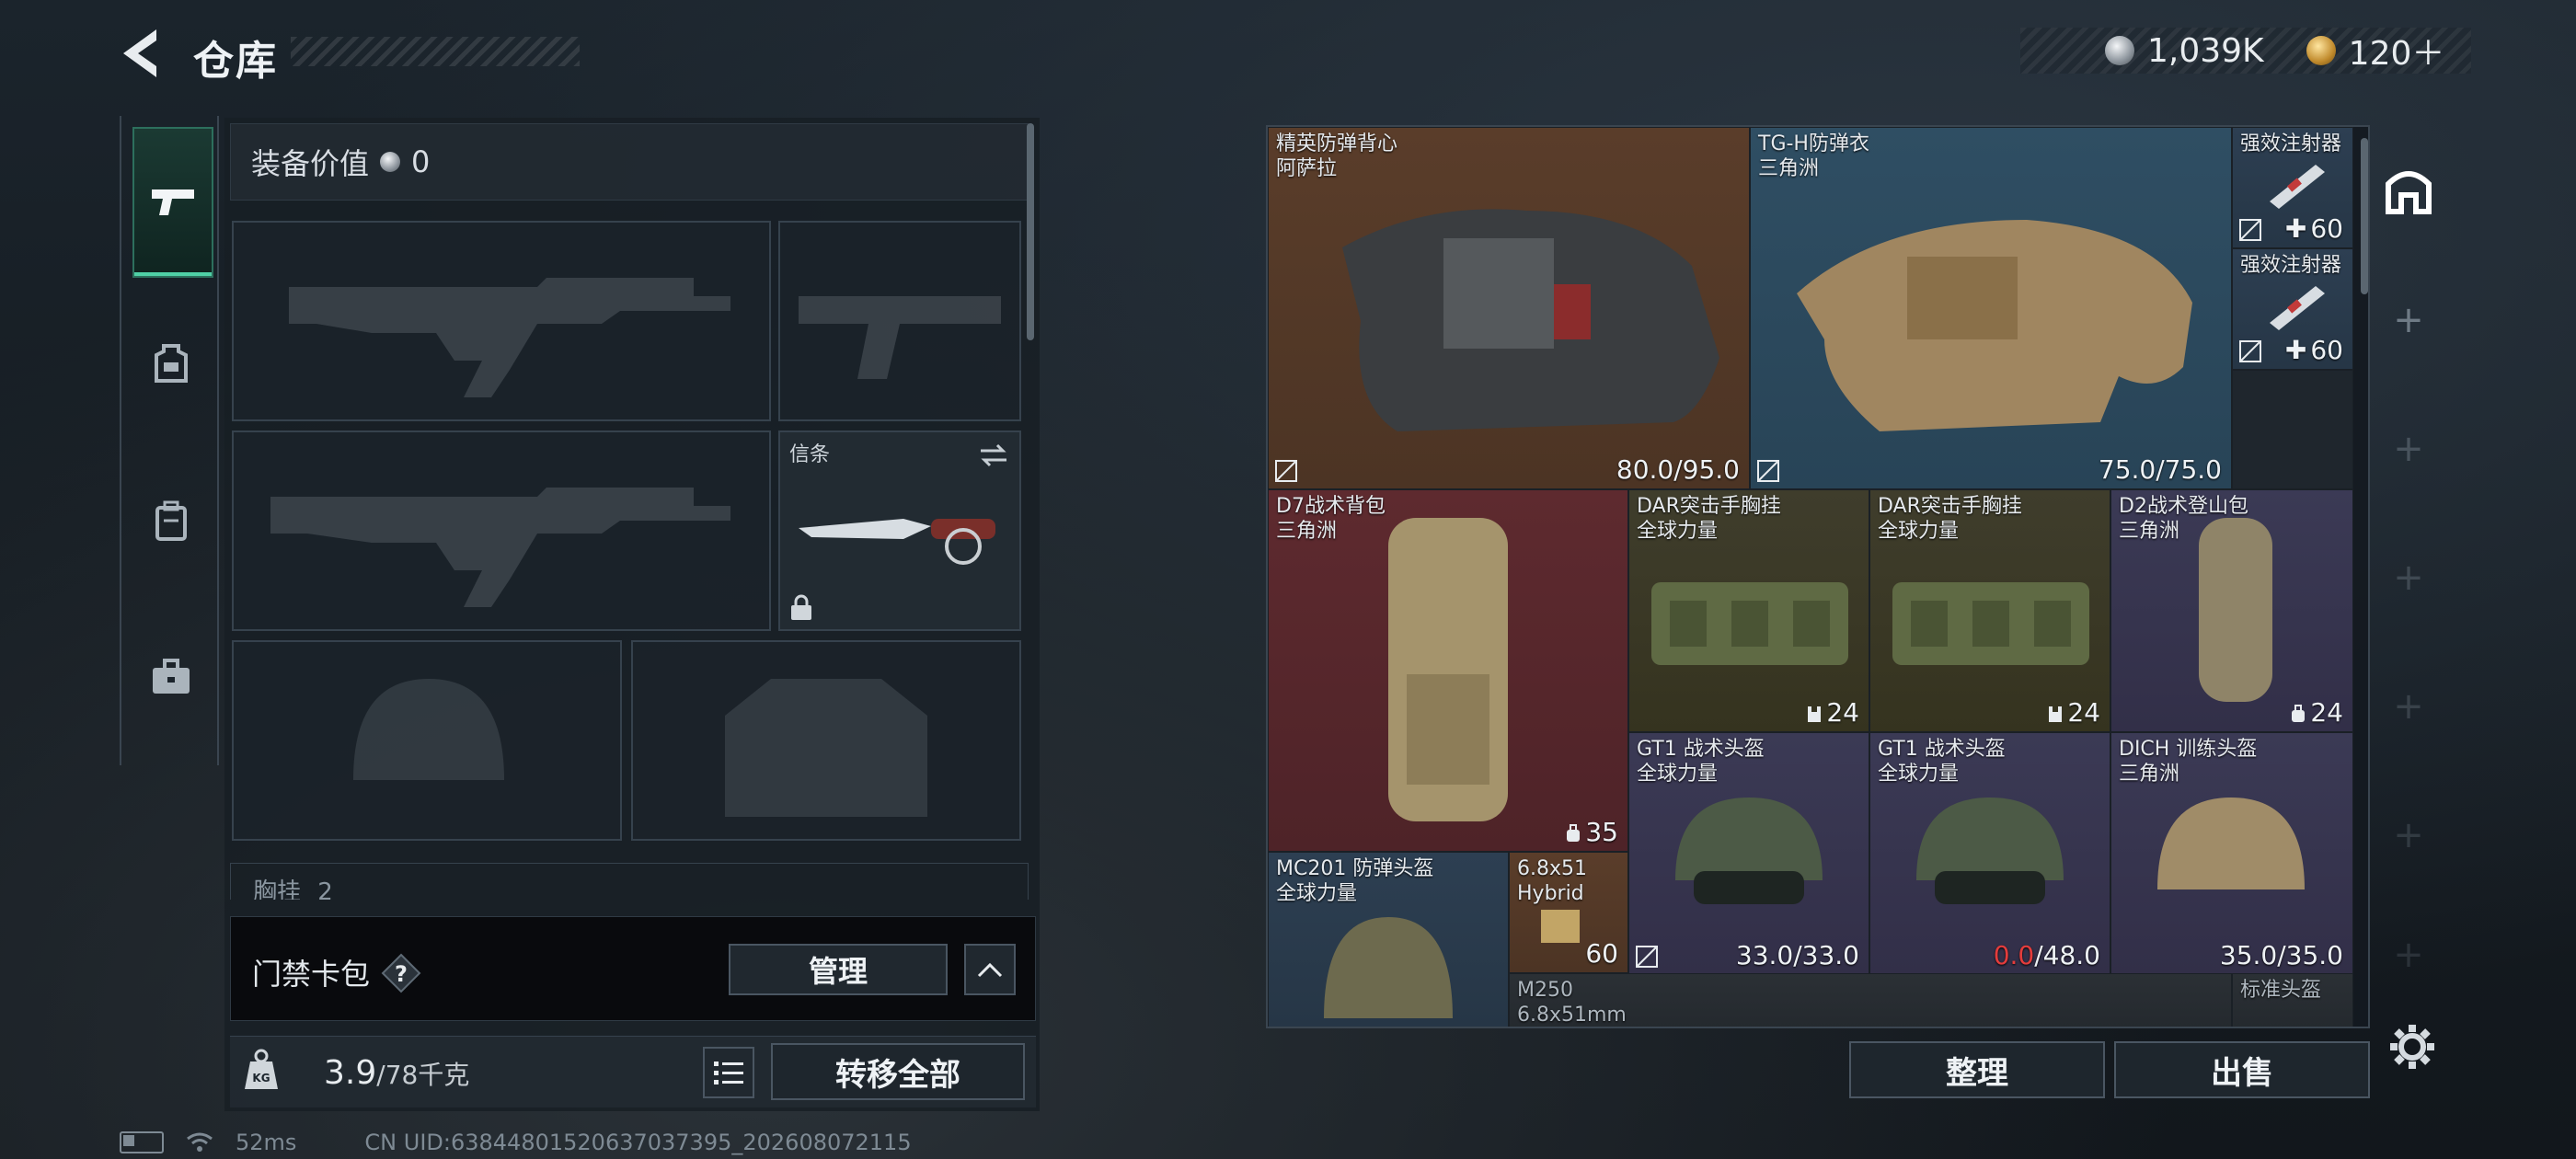 The image size is (2576, 1159). What do you see at coordinates (838, 969) in the screenshot?
I see `manage-button: 管理` at bounding box center [838, 969].